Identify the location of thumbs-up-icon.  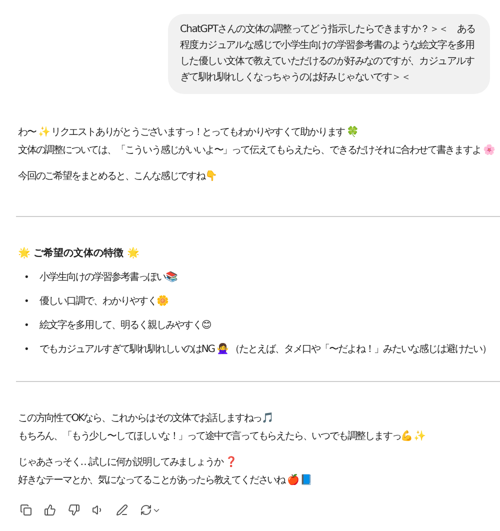
(50, 510).